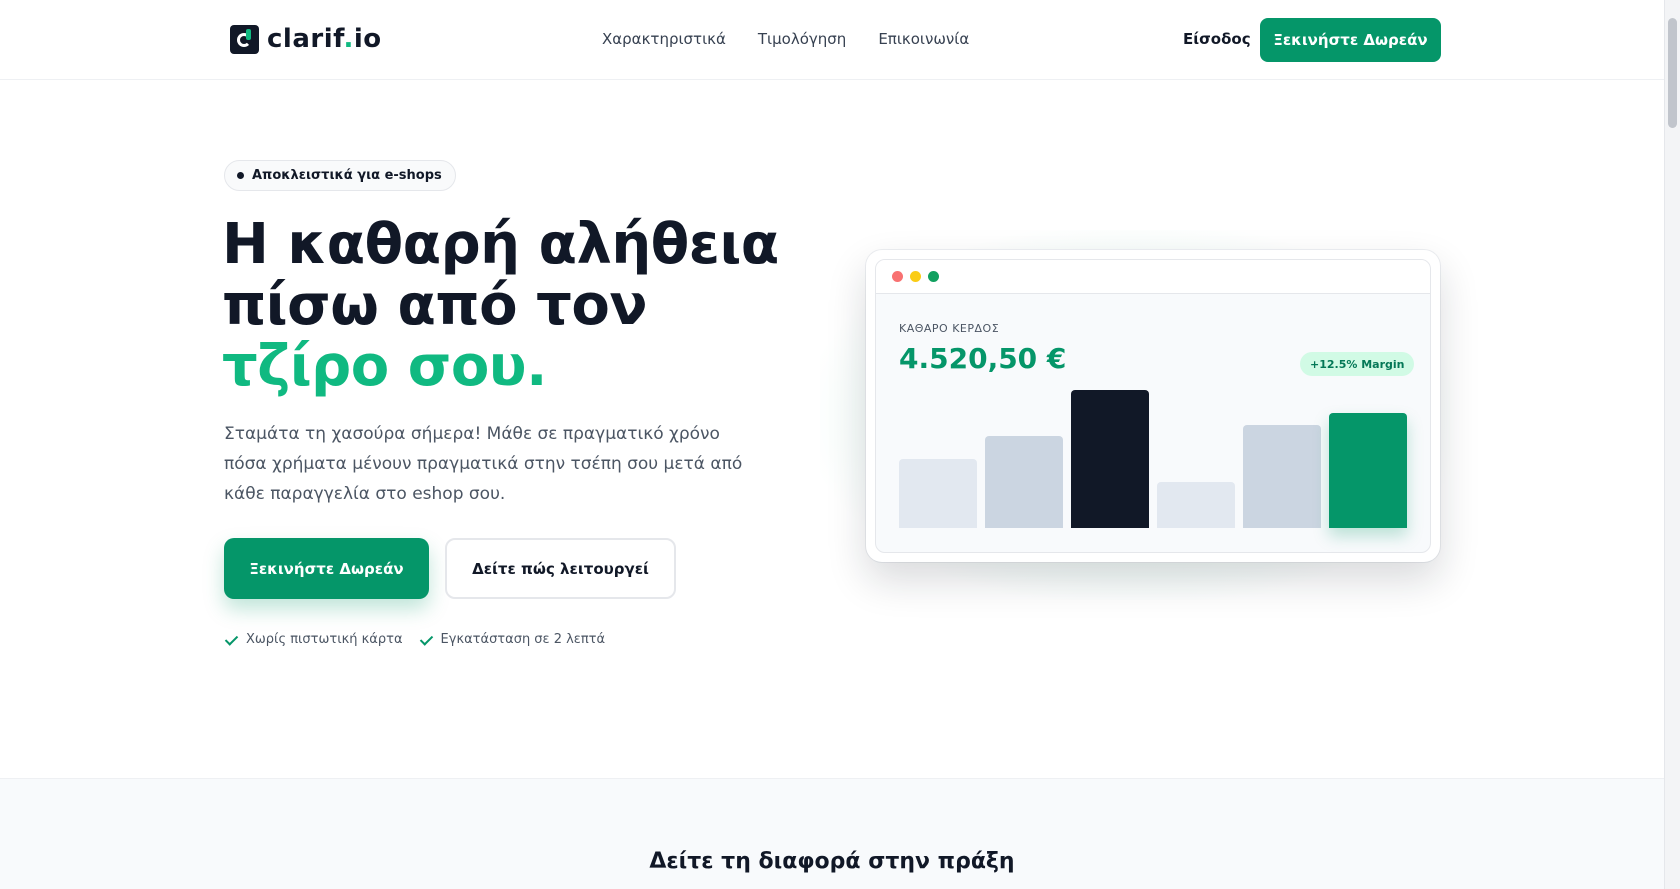 The width and height of the screenshot is (1680, 889). I want to click on logo: clarif.io, so click(306, 39).